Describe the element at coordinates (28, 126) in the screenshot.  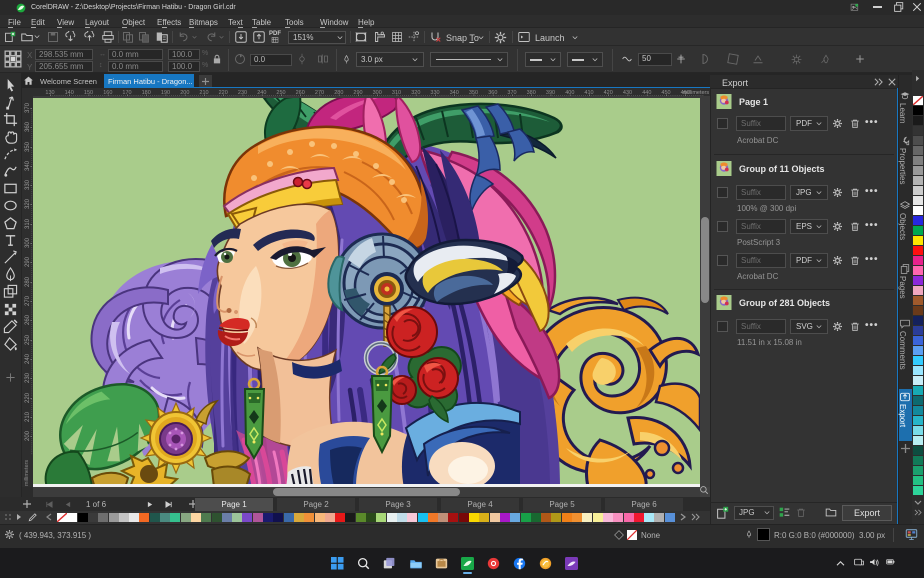
I see `svg-text: 360` at that location.